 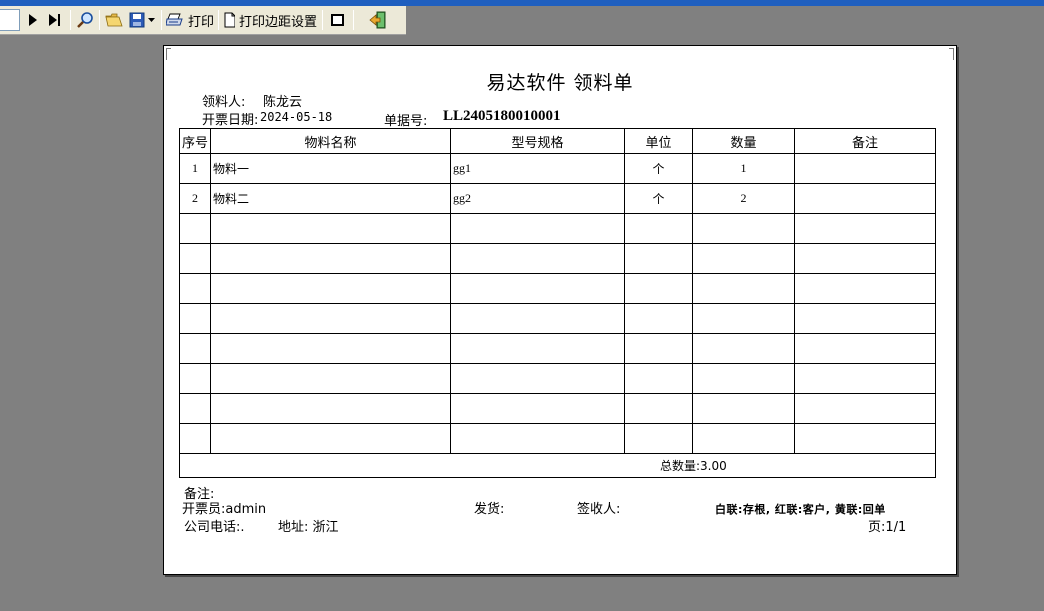 What do you see at coordinates (277, 22) in the screenshot?
I see `print-margin-settings-label: 打印边距设置` at bounding box center [277, 22].